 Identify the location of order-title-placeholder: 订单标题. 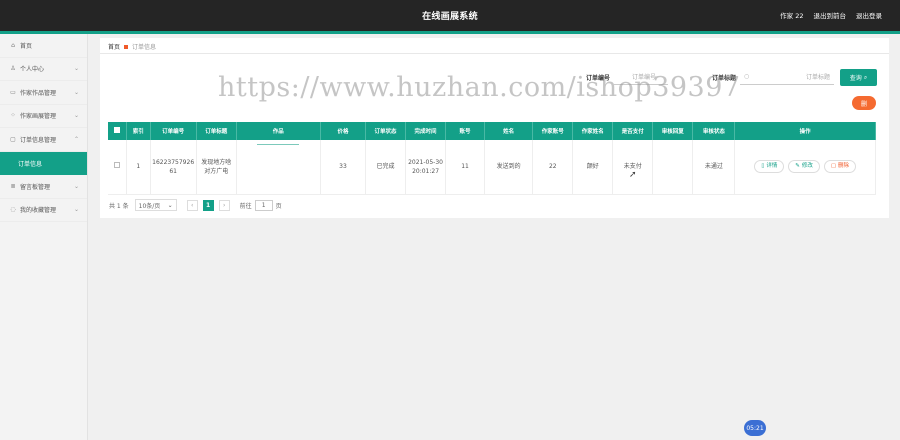
(818, 77).